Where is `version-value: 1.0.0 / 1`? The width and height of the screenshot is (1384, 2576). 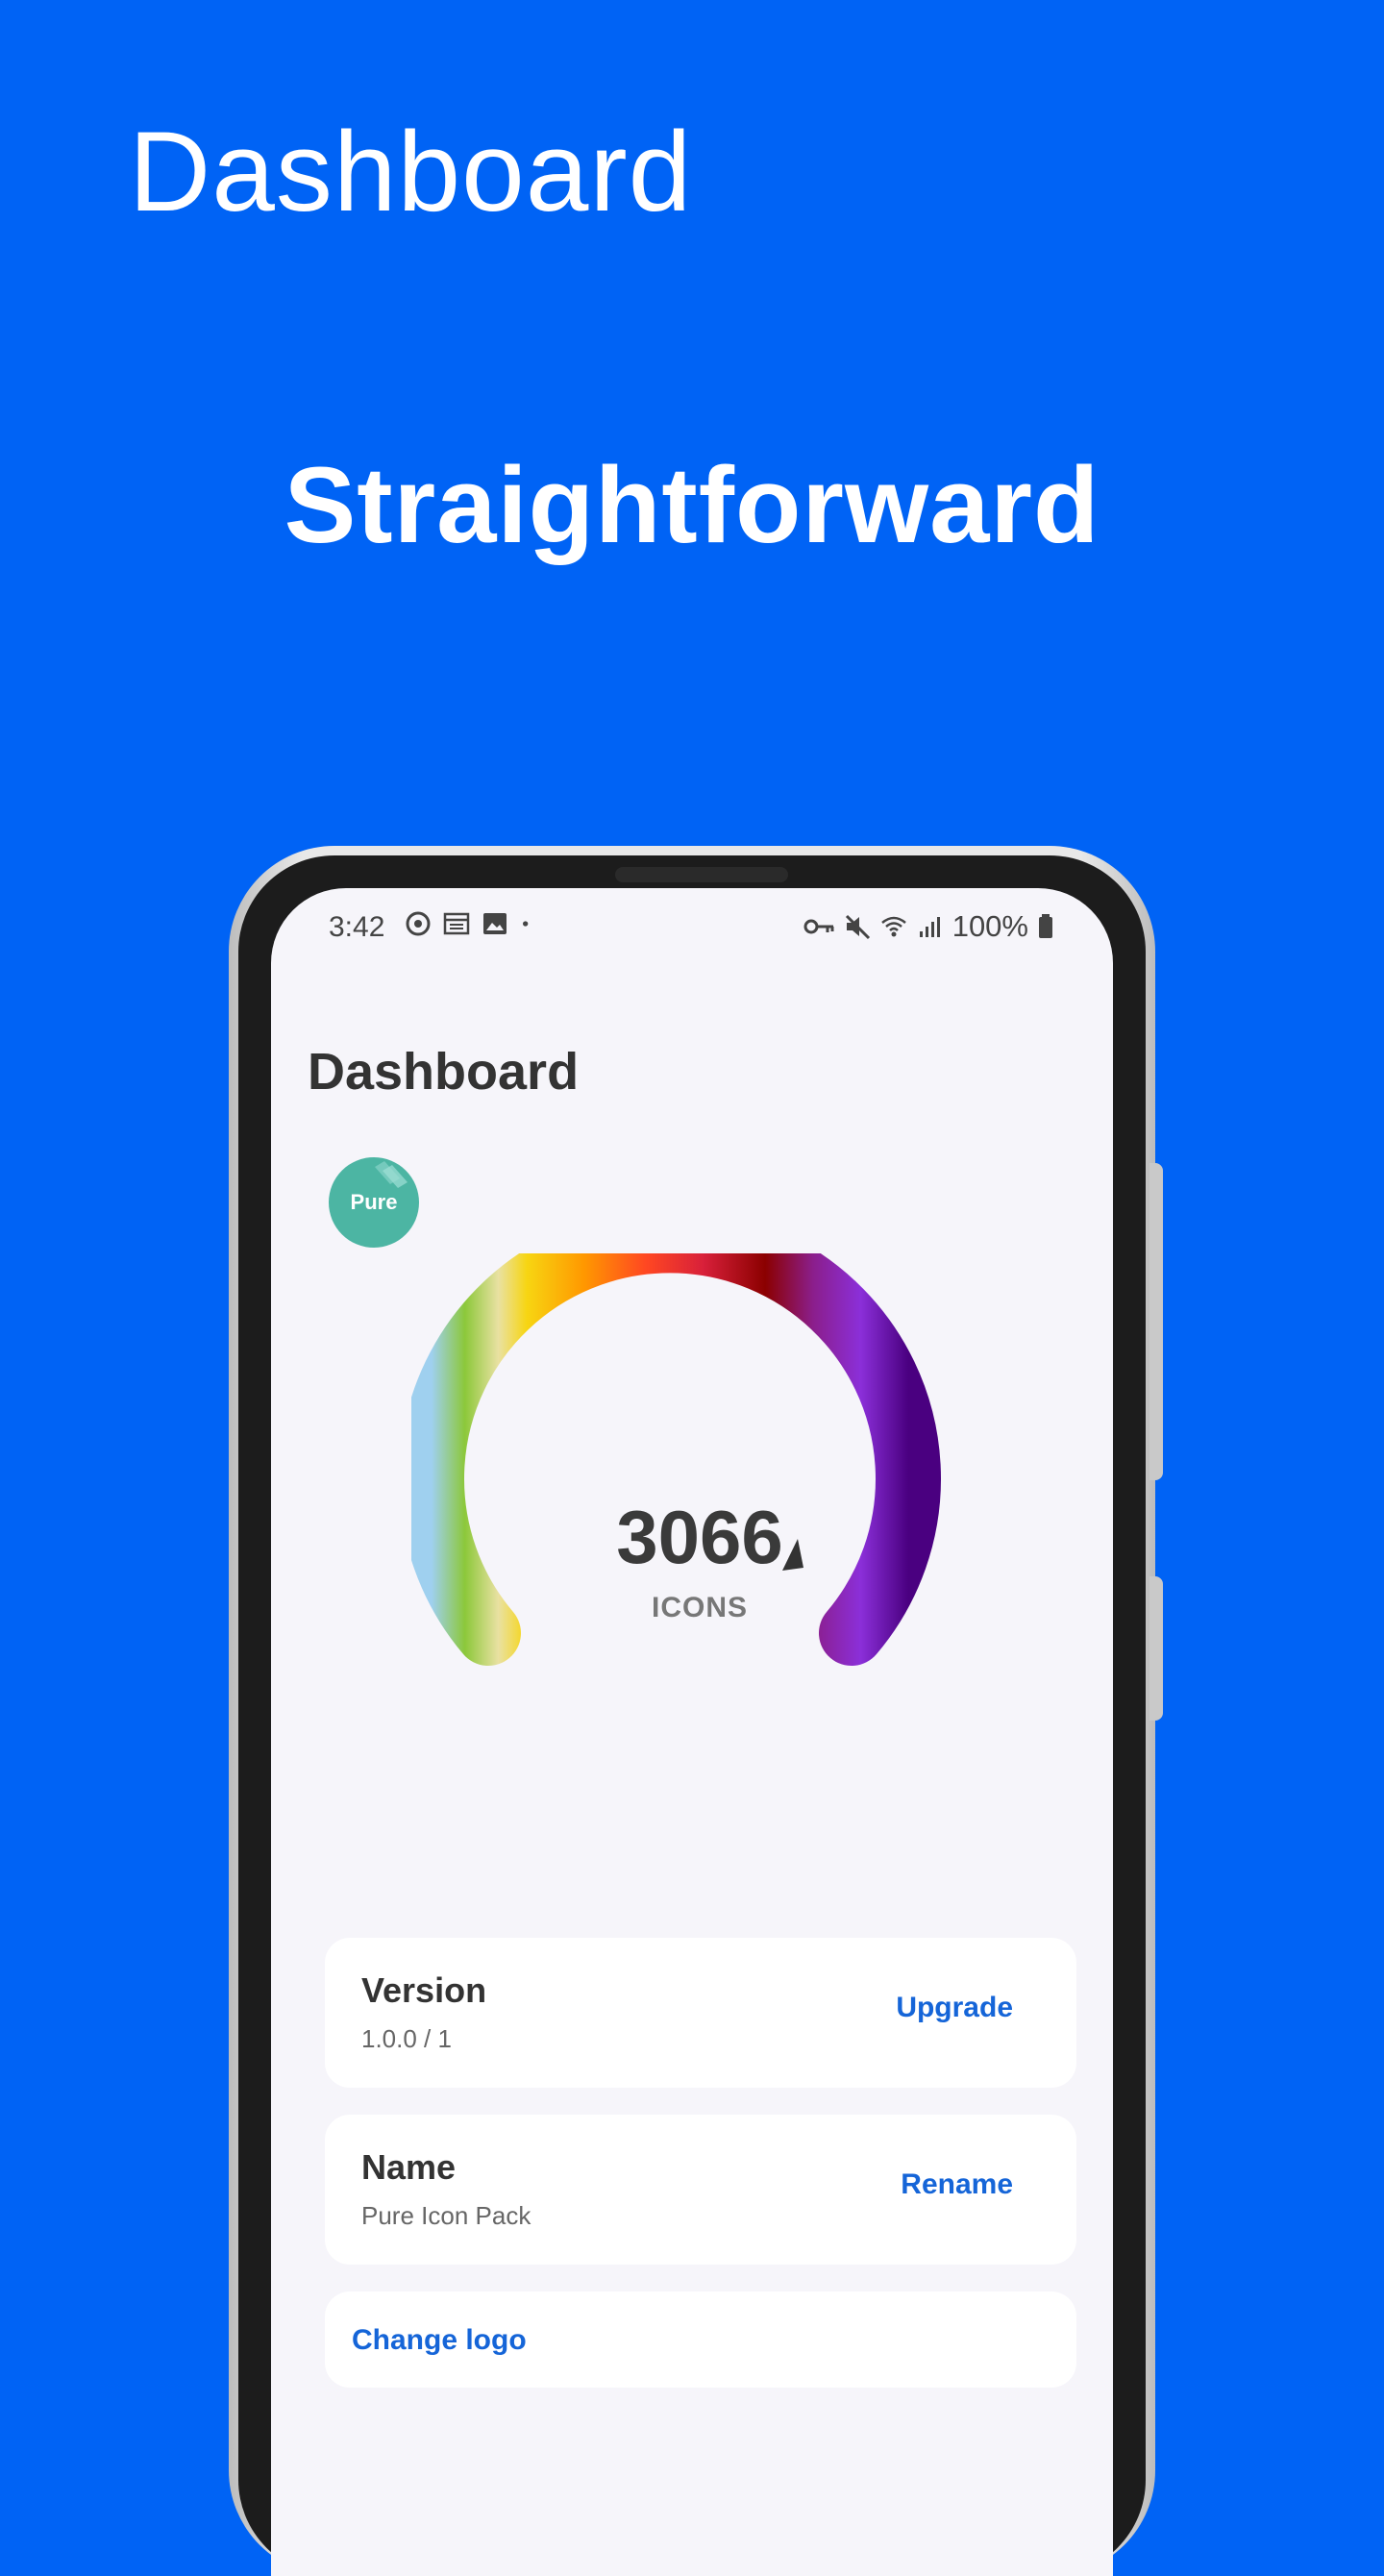
version-value: 1.0.0 / 1 is located at coordinates (406, 2039).